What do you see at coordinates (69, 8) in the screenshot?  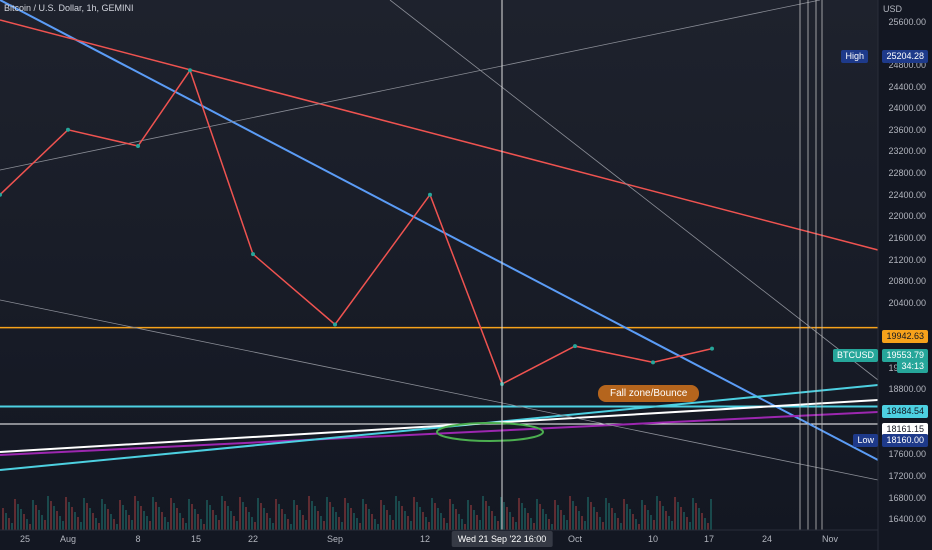 I see `chart-title: Bitcoin / U.S. Dollar, 1h, GEMINI` at bounding box center [69, 8].